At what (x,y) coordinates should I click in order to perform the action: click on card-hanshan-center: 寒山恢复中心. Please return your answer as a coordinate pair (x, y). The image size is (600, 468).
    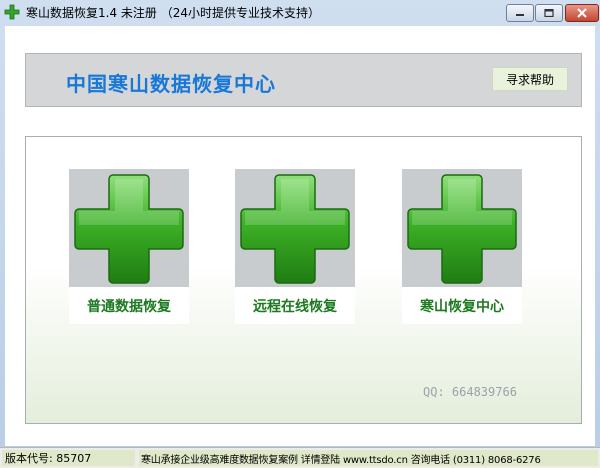
    Looking at the image, I should click on (462, 246).